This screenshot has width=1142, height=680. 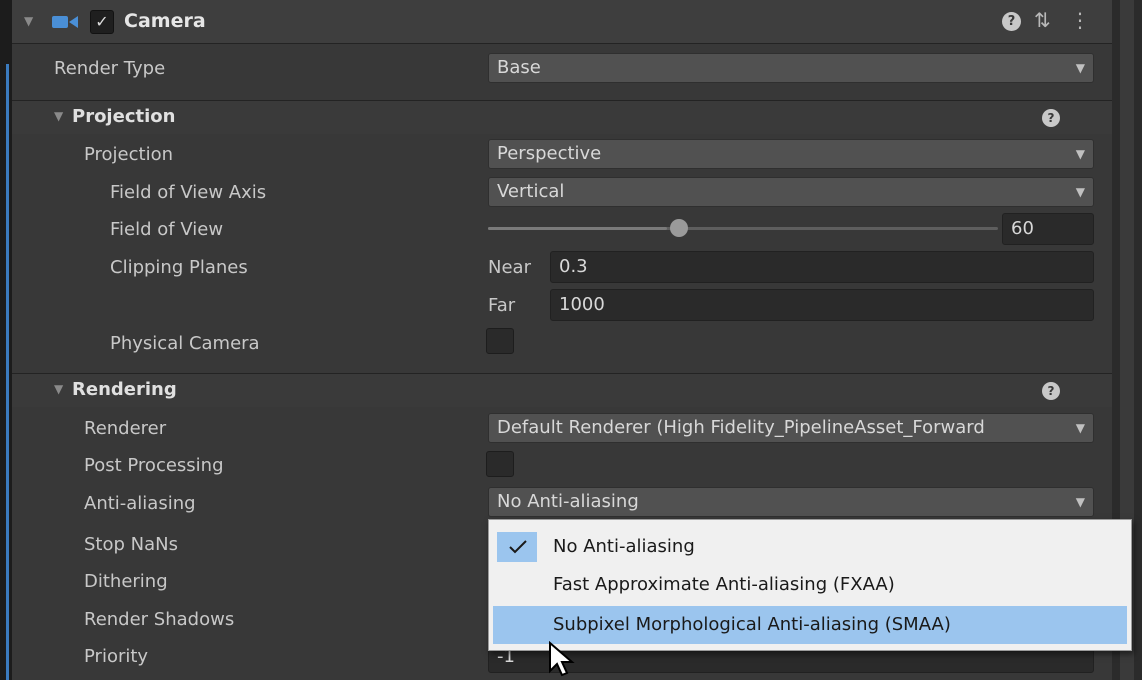 I want to click on near-field: 0.3, so click(x=822, y=267).